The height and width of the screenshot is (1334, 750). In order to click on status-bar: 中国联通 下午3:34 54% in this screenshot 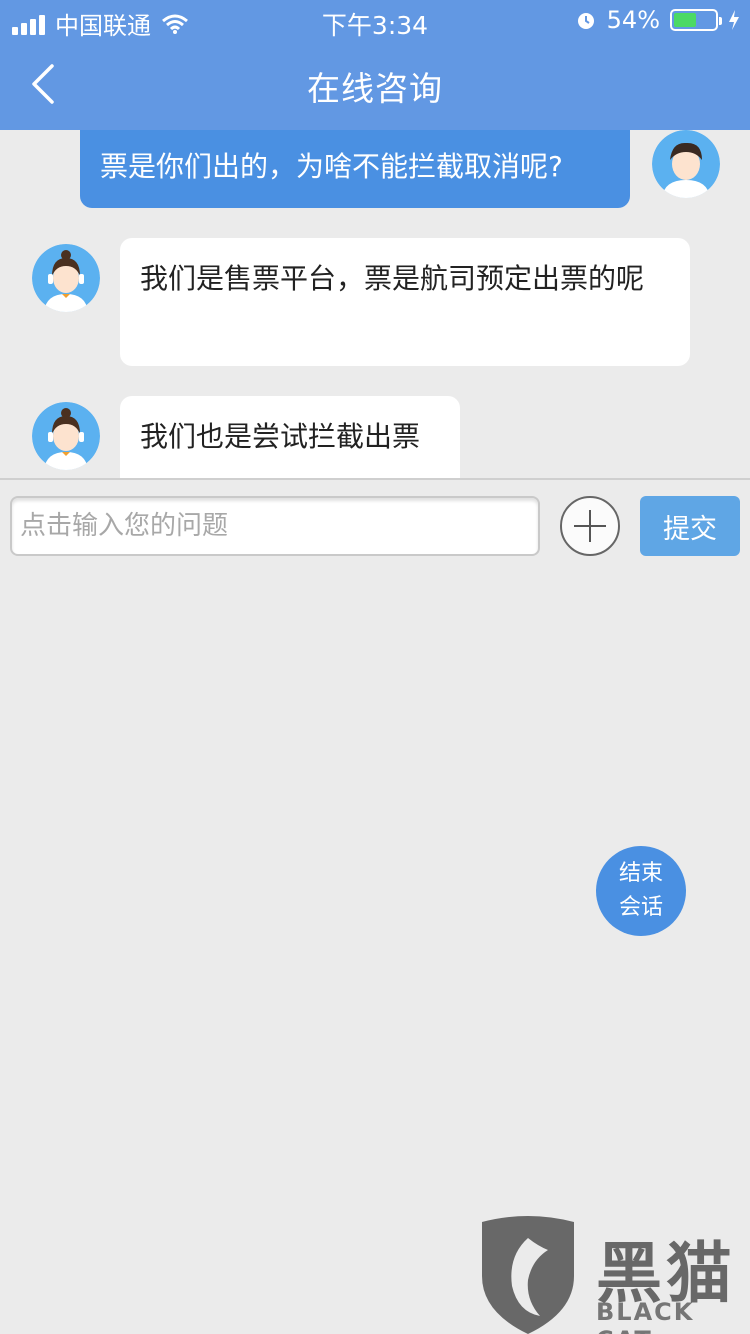, I will do `click(375, 20)`.